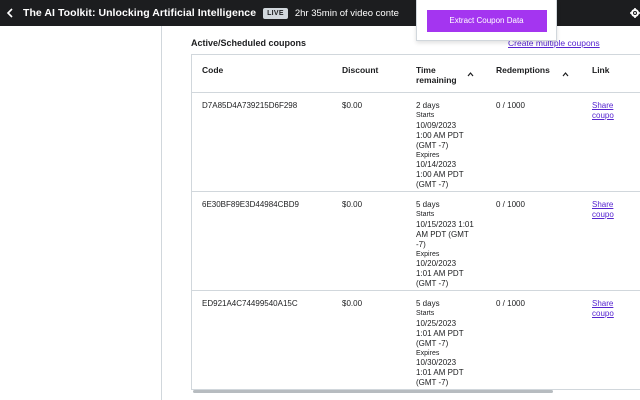 The height and width of the screenshot is (400, 640). Describe the element at coordinates (601, 70) in the screenshot. I see `column-header-link: Link` at that location.